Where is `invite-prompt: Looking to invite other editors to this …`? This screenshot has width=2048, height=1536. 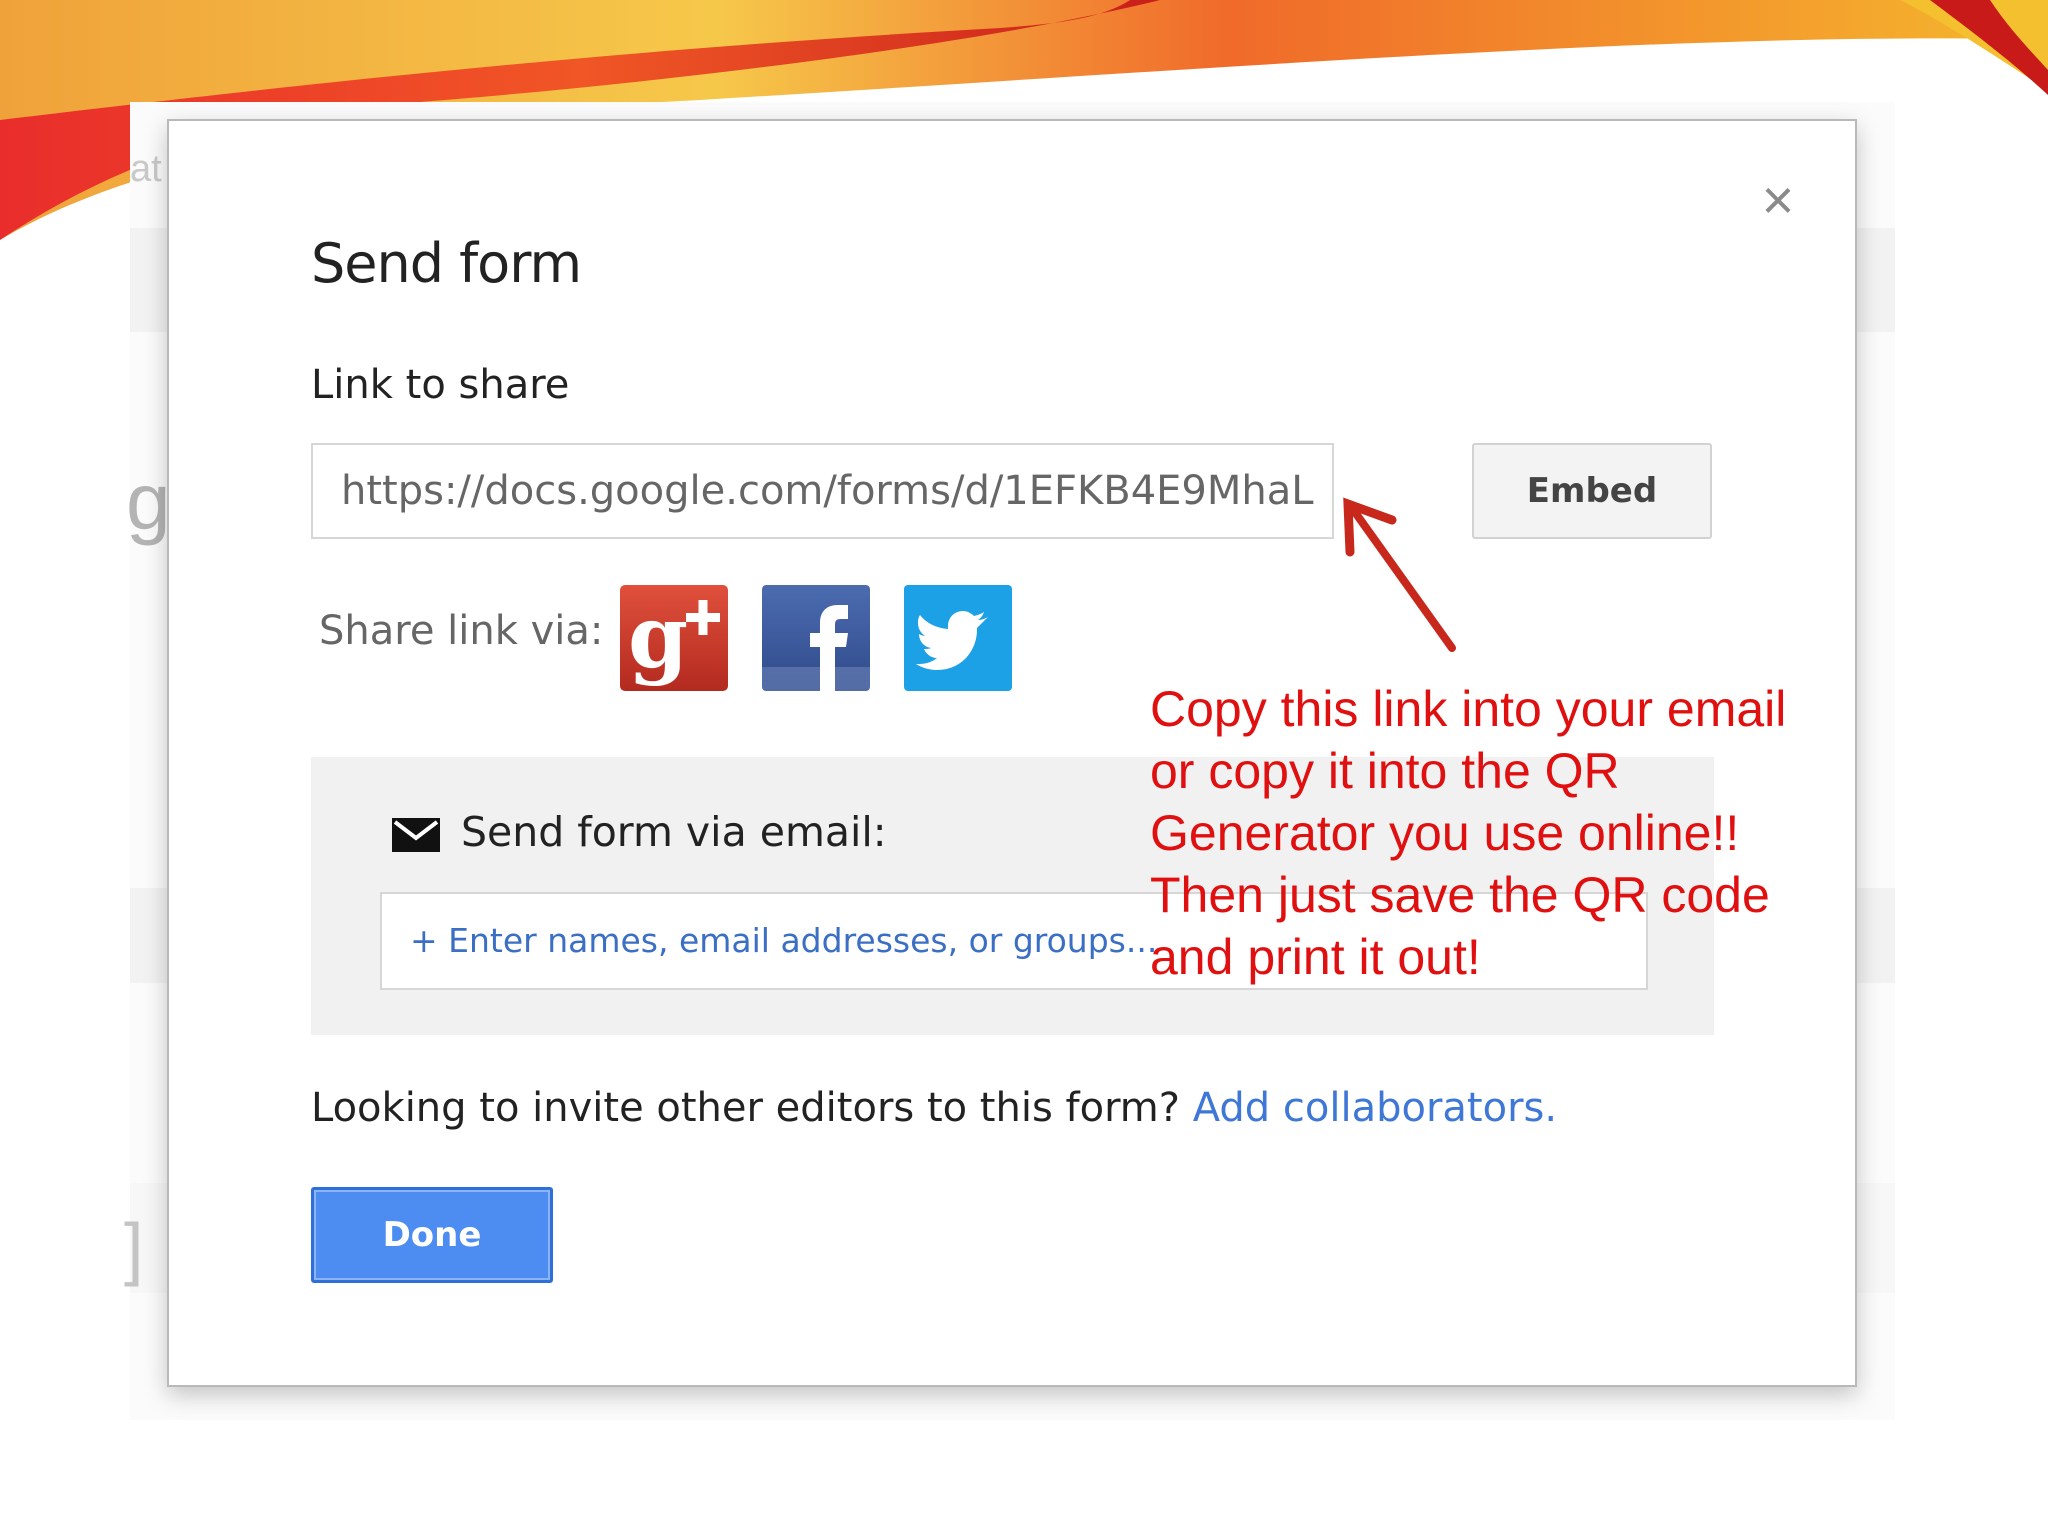
invite-prompt: Looking to invite other editors to this … is located at coordinates (746, 1108).